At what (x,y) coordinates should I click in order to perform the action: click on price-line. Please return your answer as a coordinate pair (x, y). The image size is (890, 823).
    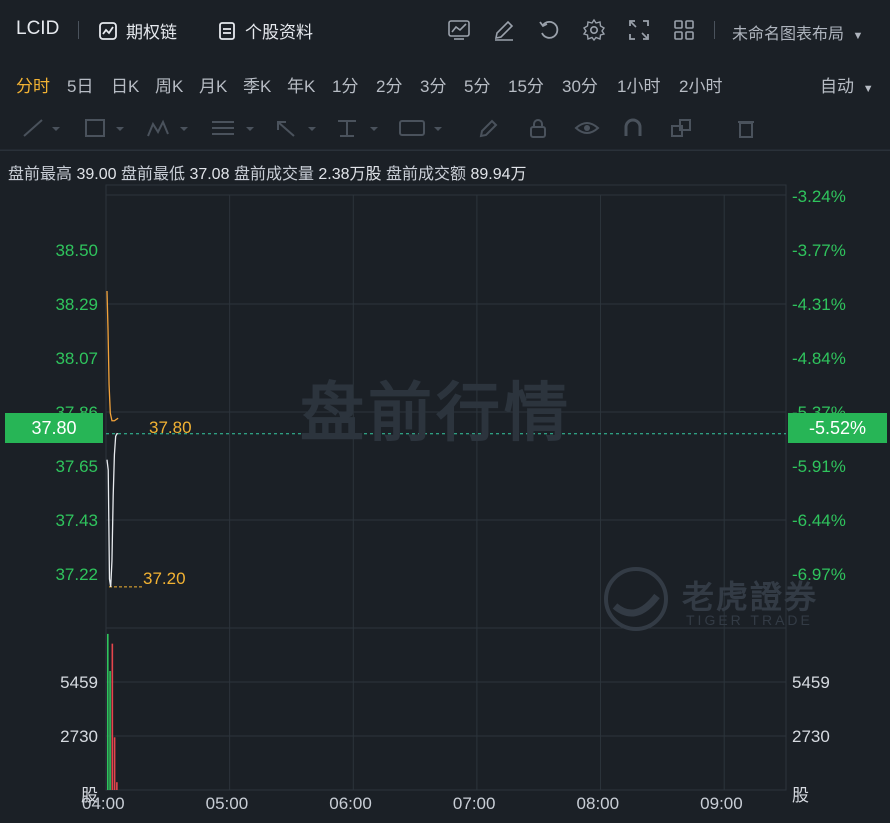
    Looking at the image, I should click on (112, 510).